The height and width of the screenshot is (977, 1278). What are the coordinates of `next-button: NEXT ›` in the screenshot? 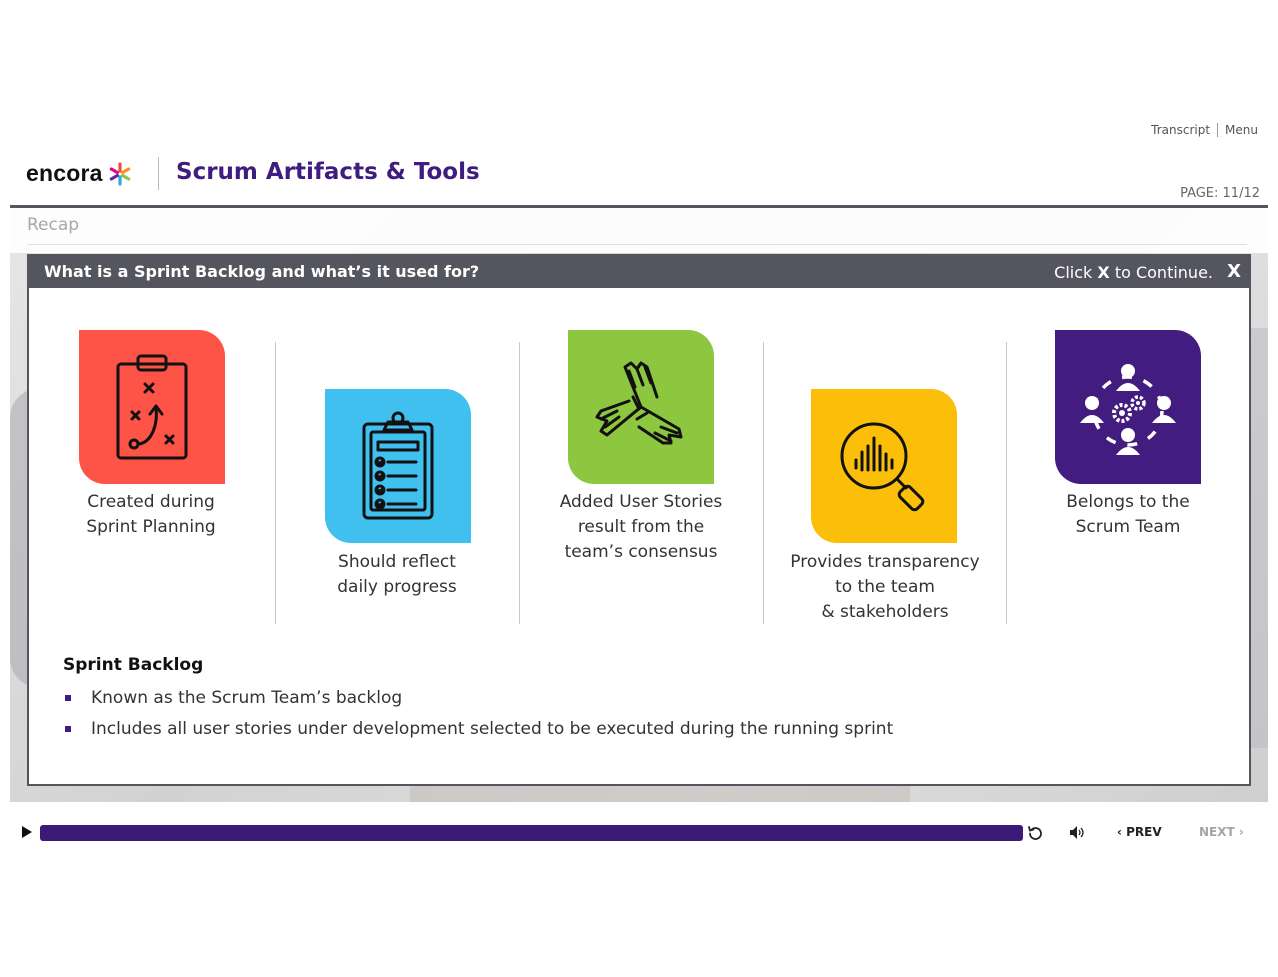 It's located at (1221, 832).